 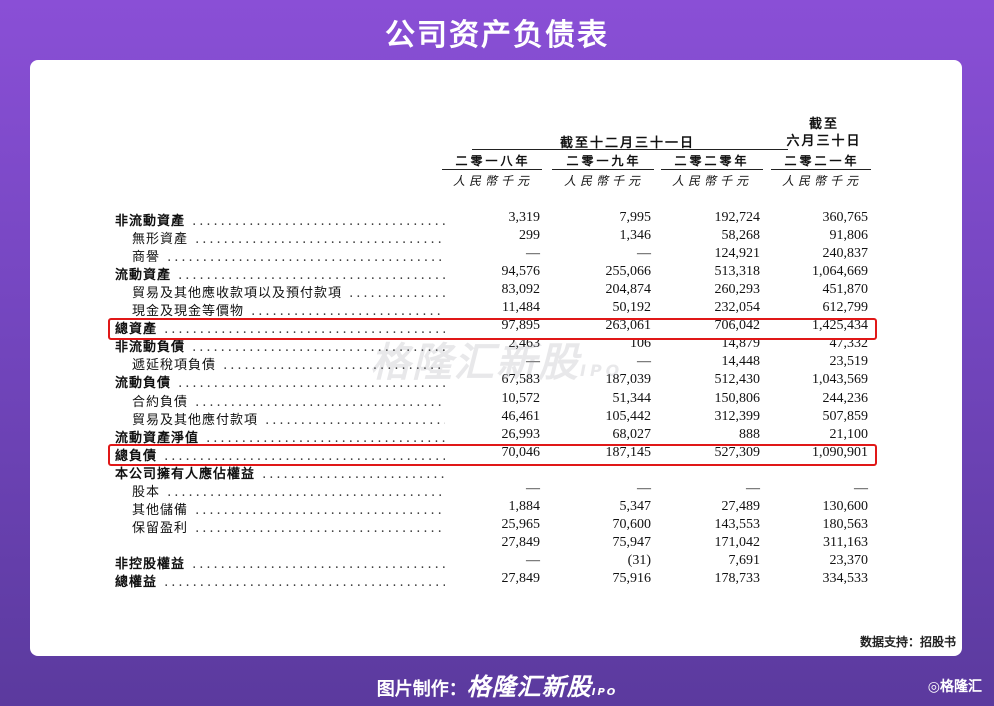 What do you see at coordinates (840, 380) in the screenshot?
I see `value-cell: 1,043,569` at bounding box center [840, 380].